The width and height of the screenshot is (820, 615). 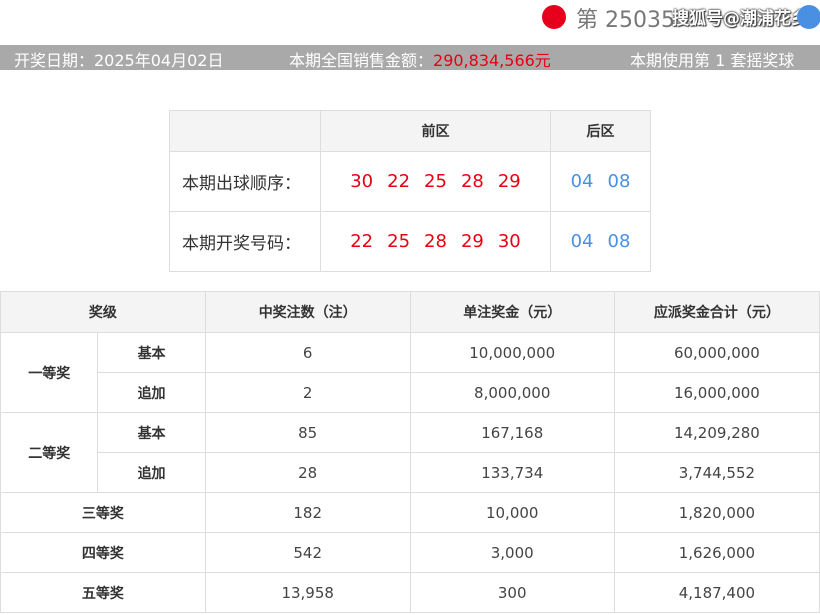 I want to click on total-prize: 60,000,000, so click(x=716, y=352).